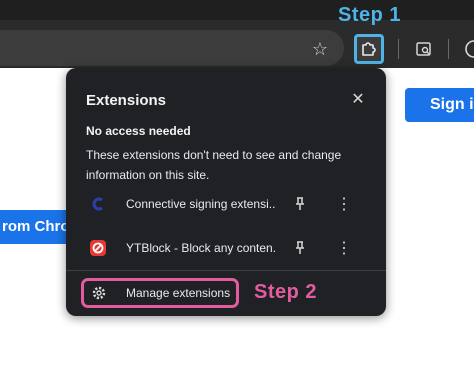 Image resolution: width=474 pixels, height=366 pixels. Describe the element at coordinates (226, 270) in the screenshot. I see `menu-divider` at that location.